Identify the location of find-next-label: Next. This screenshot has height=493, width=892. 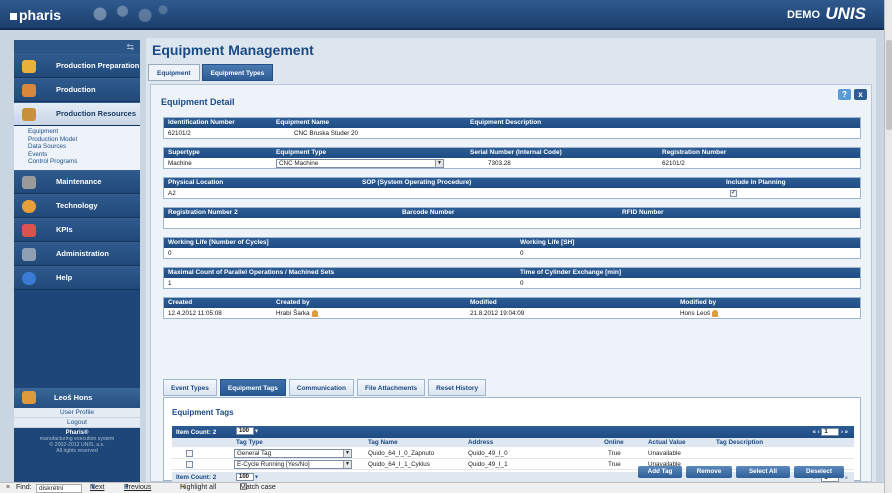
(97, 487).